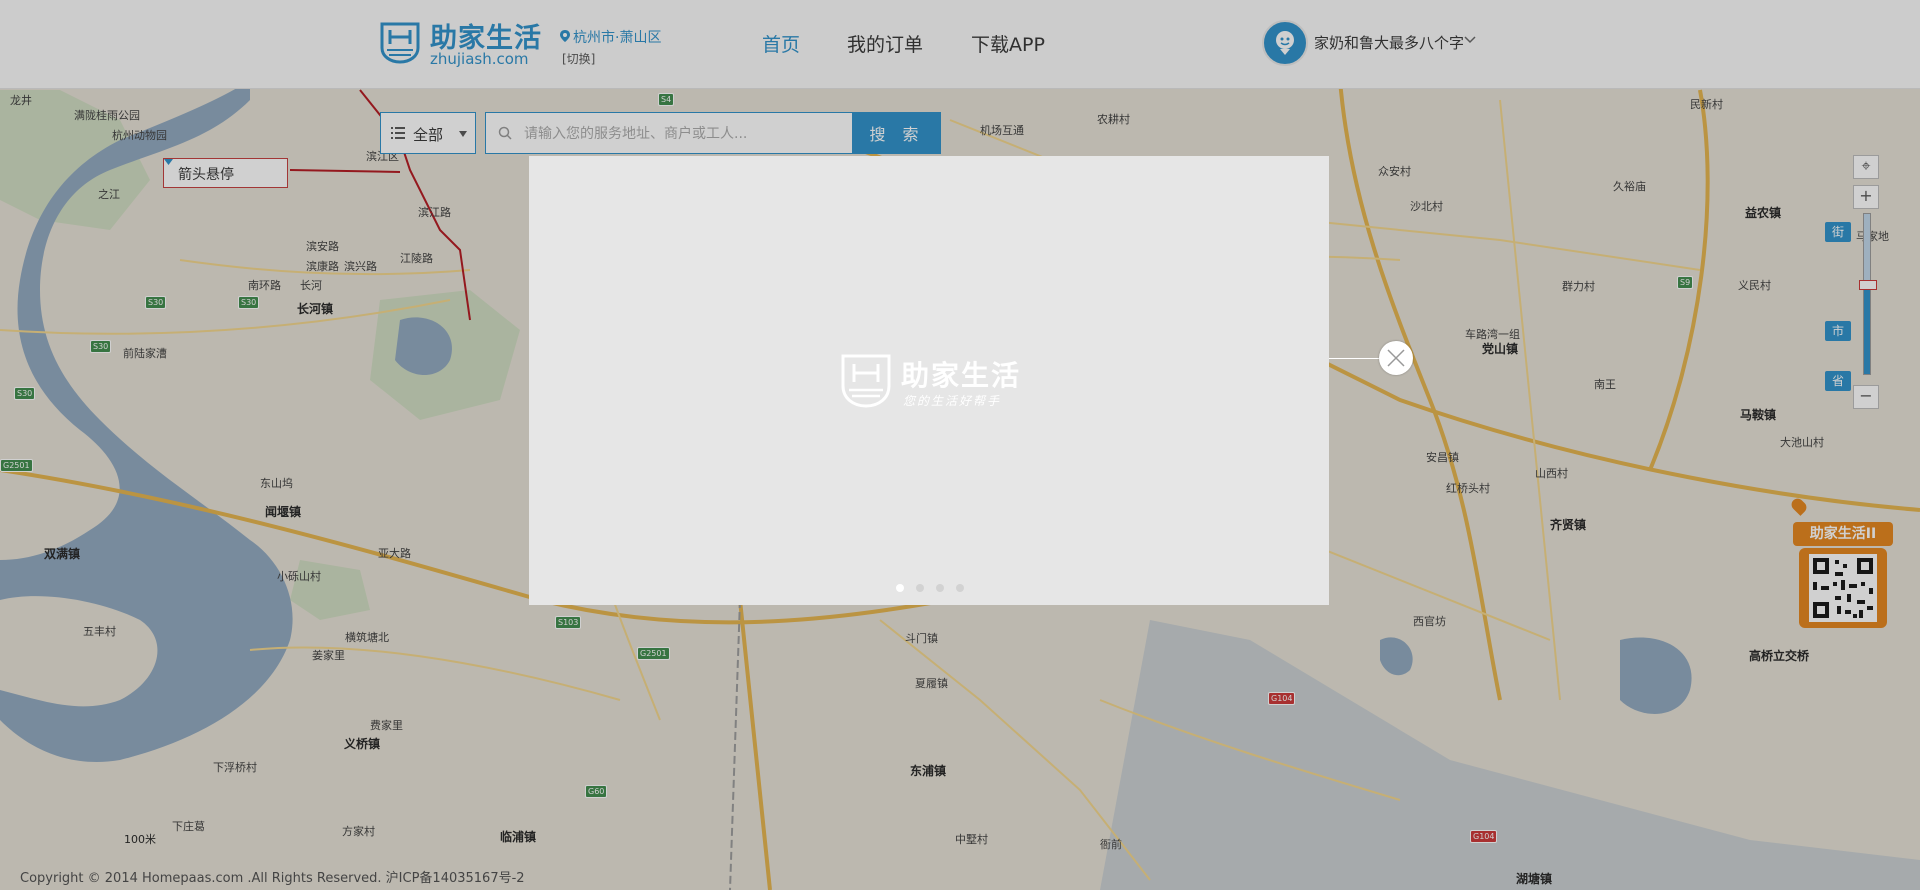 The image size is (1920, 890). Describe the element at coordinates (866, 381) in the screenshot. I see `logo-icon` at that location.